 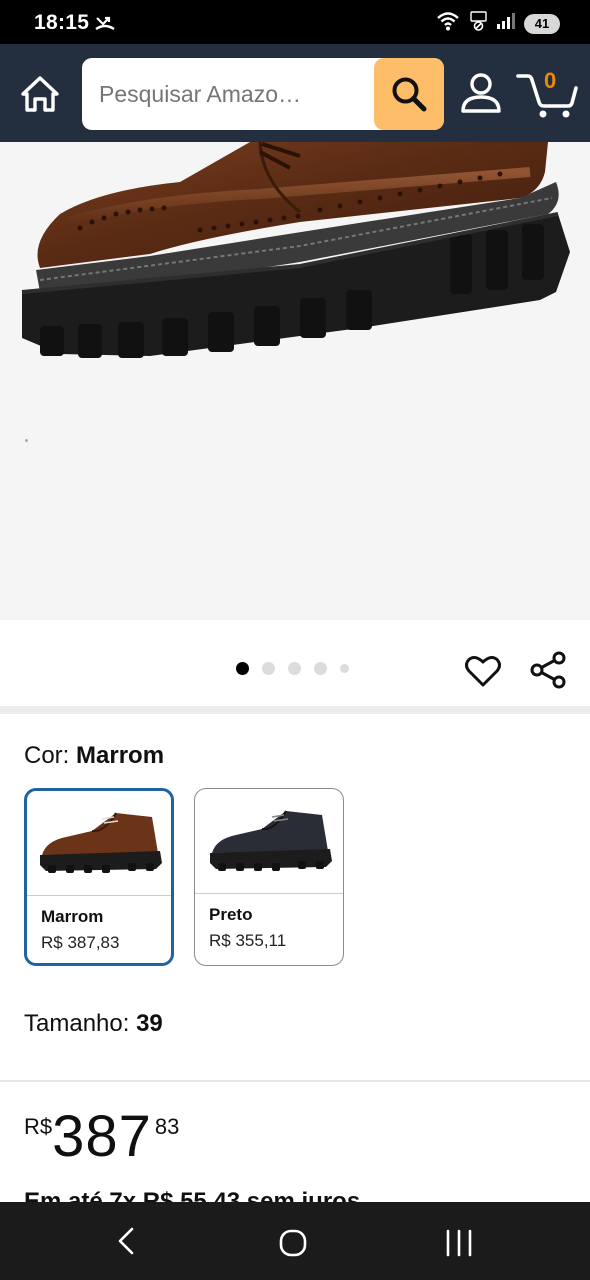 I want to click on share-button, so click(x=548, y=670).